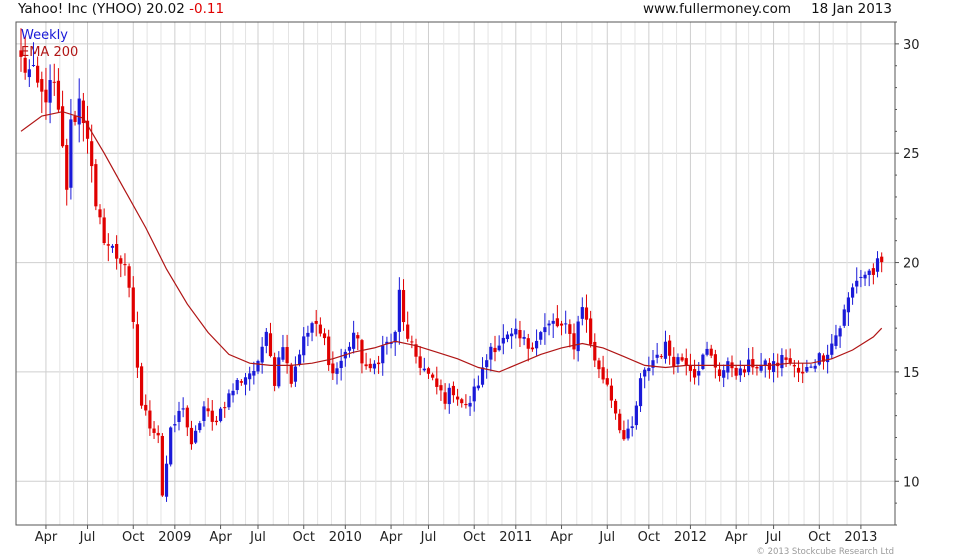 The image size is (980, 560). I want to click on x-tick-label: 2013, so click(860, 537).